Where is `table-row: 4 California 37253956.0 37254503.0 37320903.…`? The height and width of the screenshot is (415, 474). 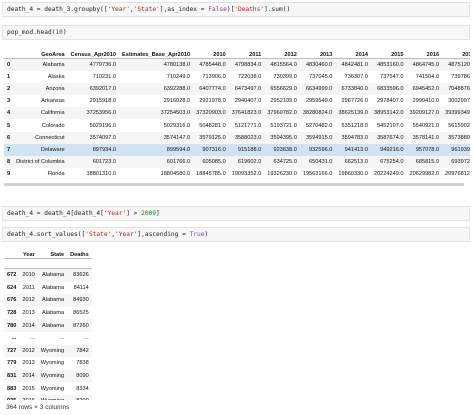 table-row: 4 California 37253956.0 37254503.0 37320903.… is located at coordinates (237, 113).